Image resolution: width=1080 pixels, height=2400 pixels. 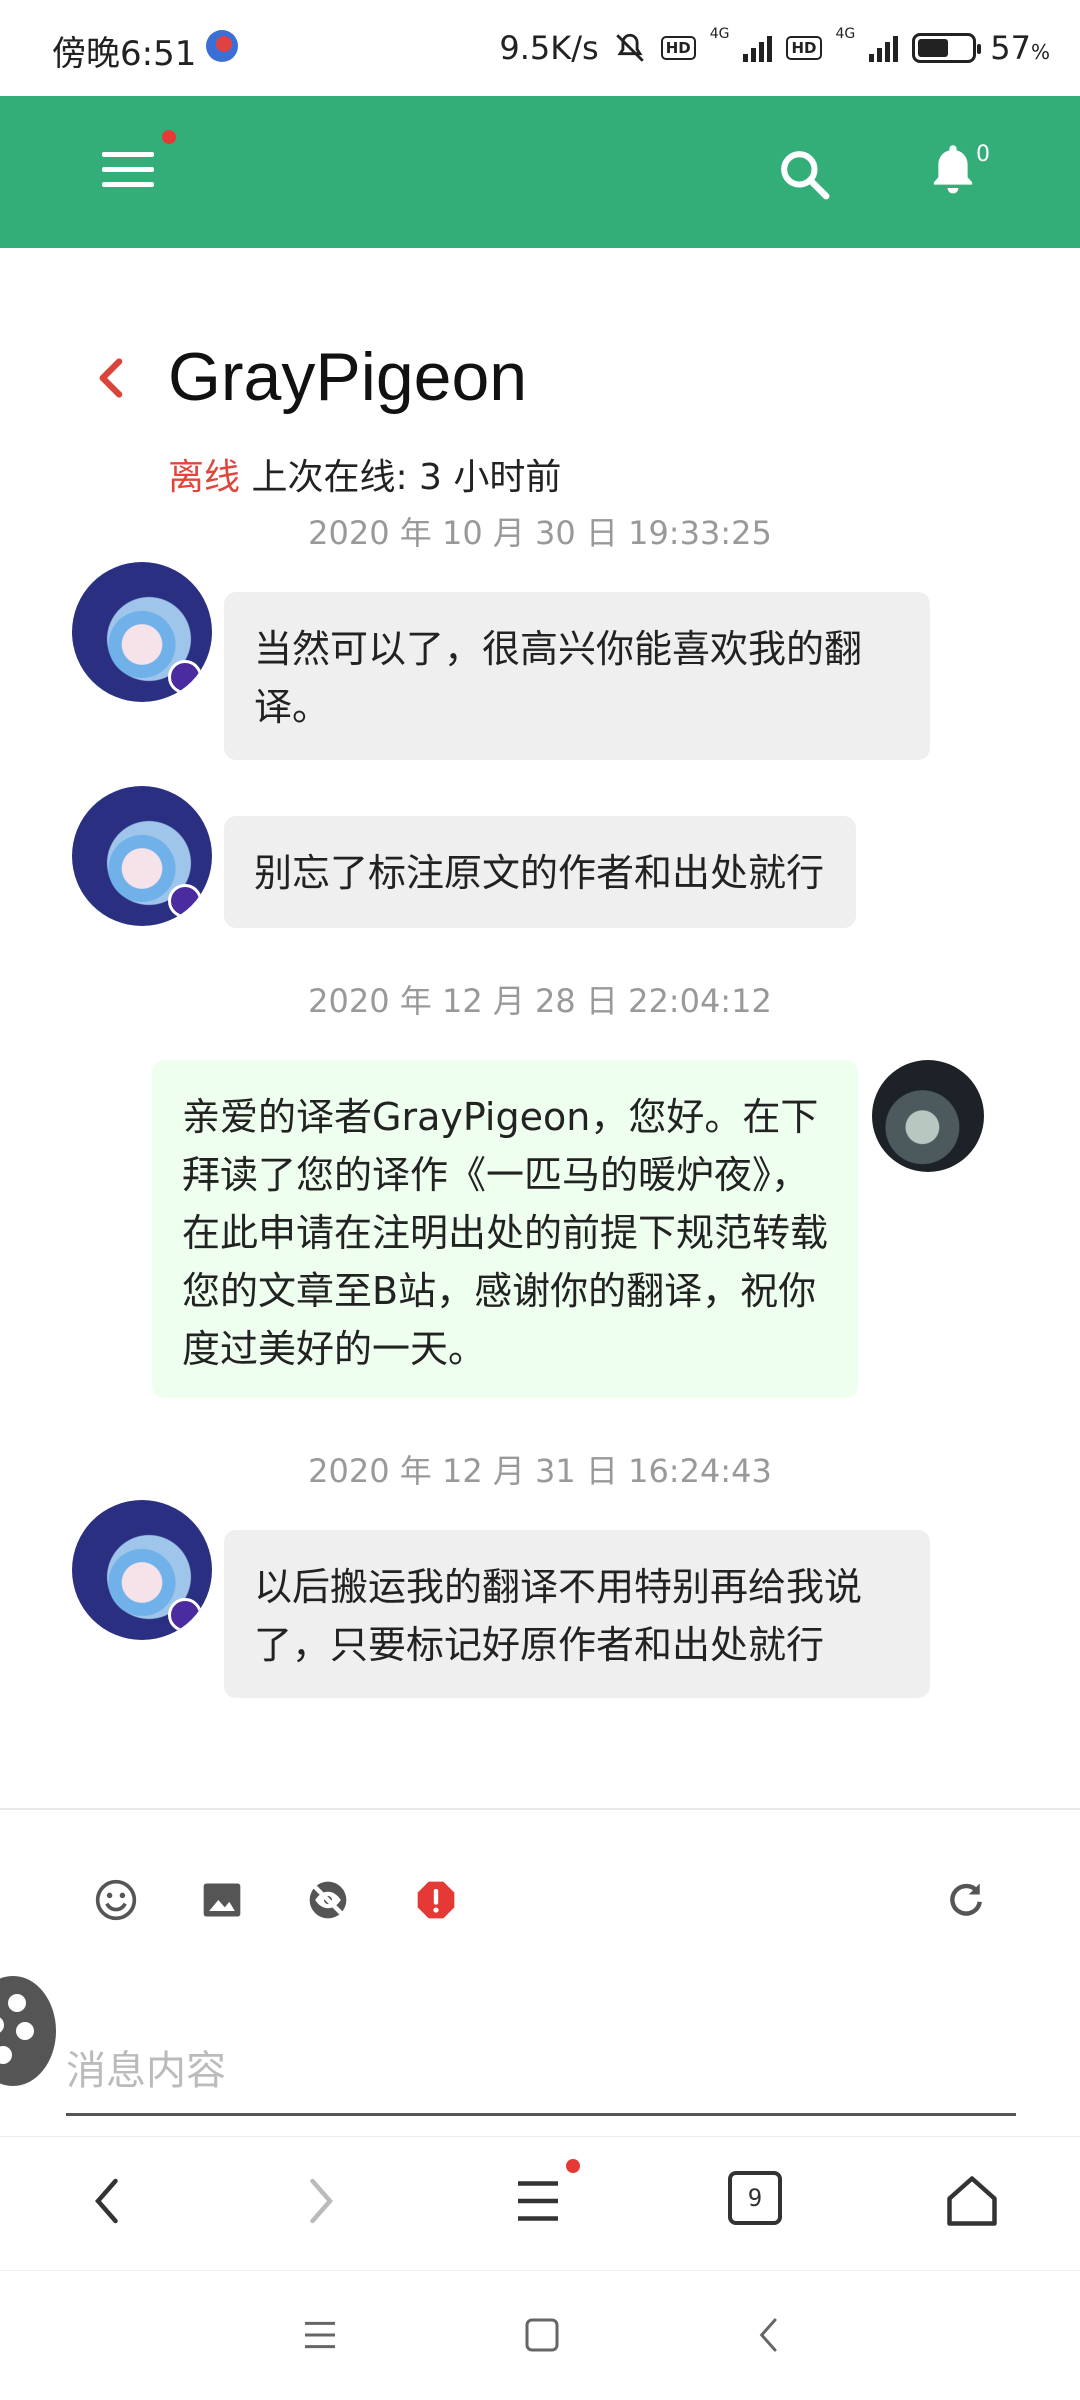 I want to click on status-bar: 傍晚6:51 9.5K/s HD 4G HD 4G 57%, so click(x=540, y=48).